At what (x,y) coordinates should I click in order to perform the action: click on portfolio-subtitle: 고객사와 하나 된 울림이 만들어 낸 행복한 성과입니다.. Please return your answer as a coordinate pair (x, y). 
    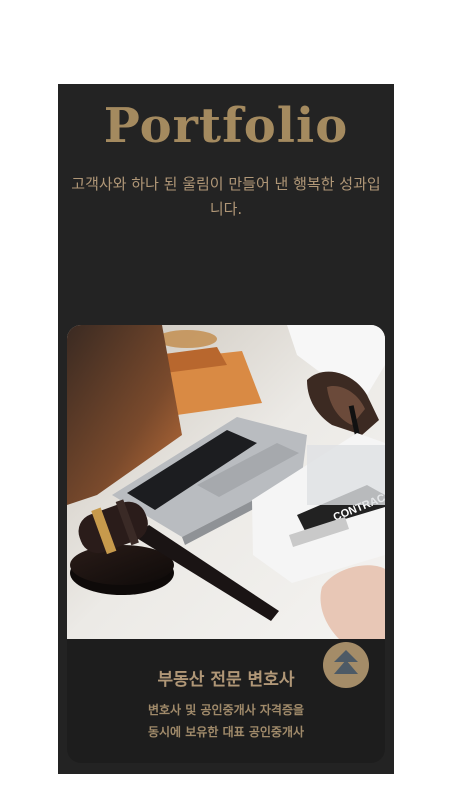
    Looking at the image, I should click on (226, 196).